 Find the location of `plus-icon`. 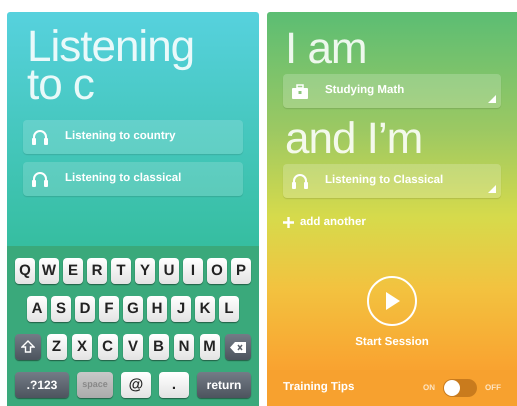

plus-icon is located at coordinates (288, 222).